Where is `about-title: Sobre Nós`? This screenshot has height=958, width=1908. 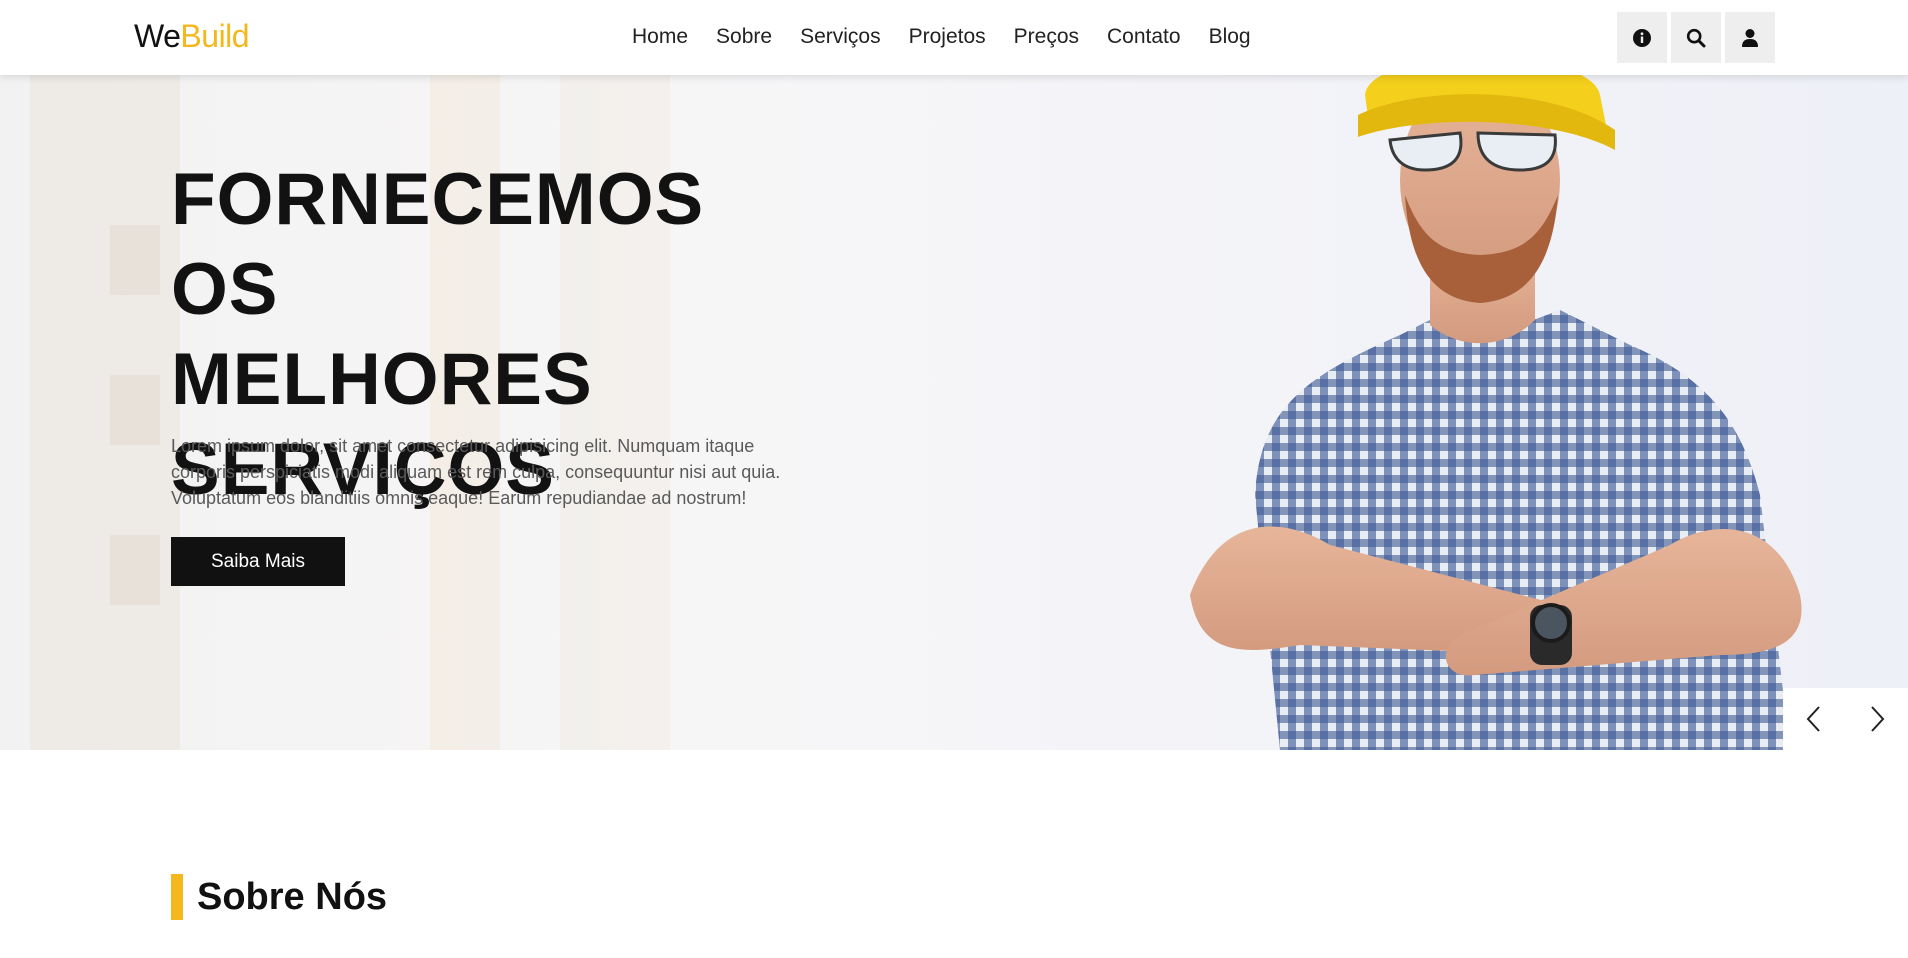 about-title: Sobre Nós is located at coordinates (292, 896).